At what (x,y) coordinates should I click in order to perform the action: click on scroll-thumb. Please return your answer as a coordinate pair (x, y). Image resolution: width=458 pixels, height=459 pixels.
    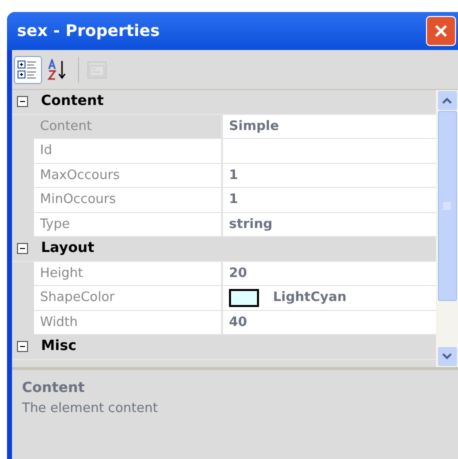
    Looking at the image, I should click on (447, 206).